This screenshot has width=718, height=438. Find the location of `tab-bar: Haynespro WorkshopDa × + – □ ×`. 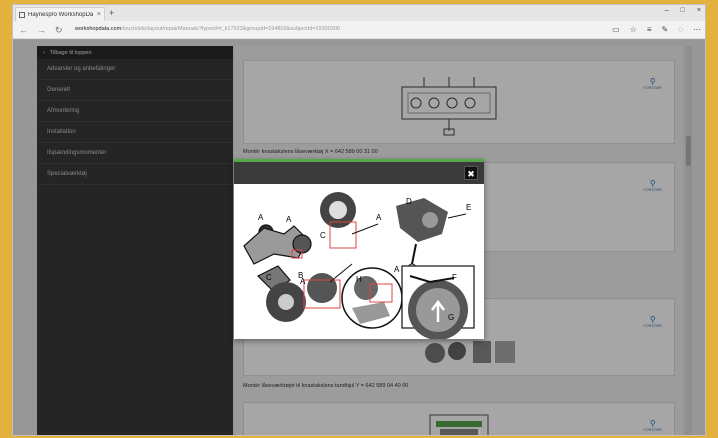

tab-bar: Haynespro WorkshopDa × + – □ × is located at coordinates (359, 13).